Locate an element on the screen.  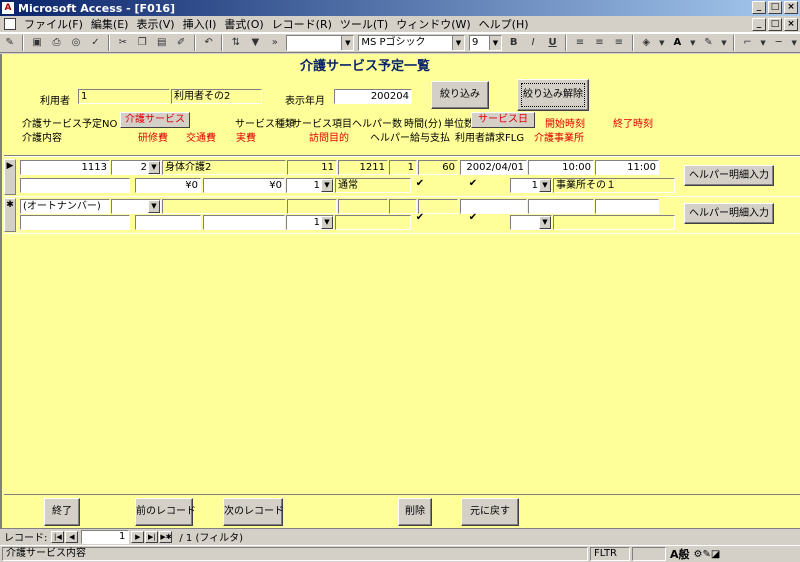
print-preview-icon: ◎ is located at coordinates (75, 43).